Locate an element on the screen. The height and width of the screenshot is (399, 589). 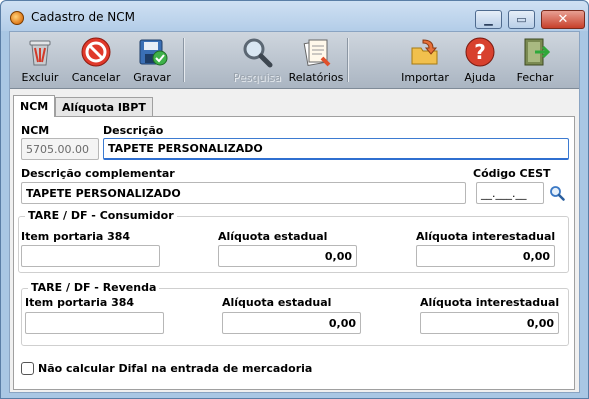
importar-button: Importar is located at coordinates (425, 60).